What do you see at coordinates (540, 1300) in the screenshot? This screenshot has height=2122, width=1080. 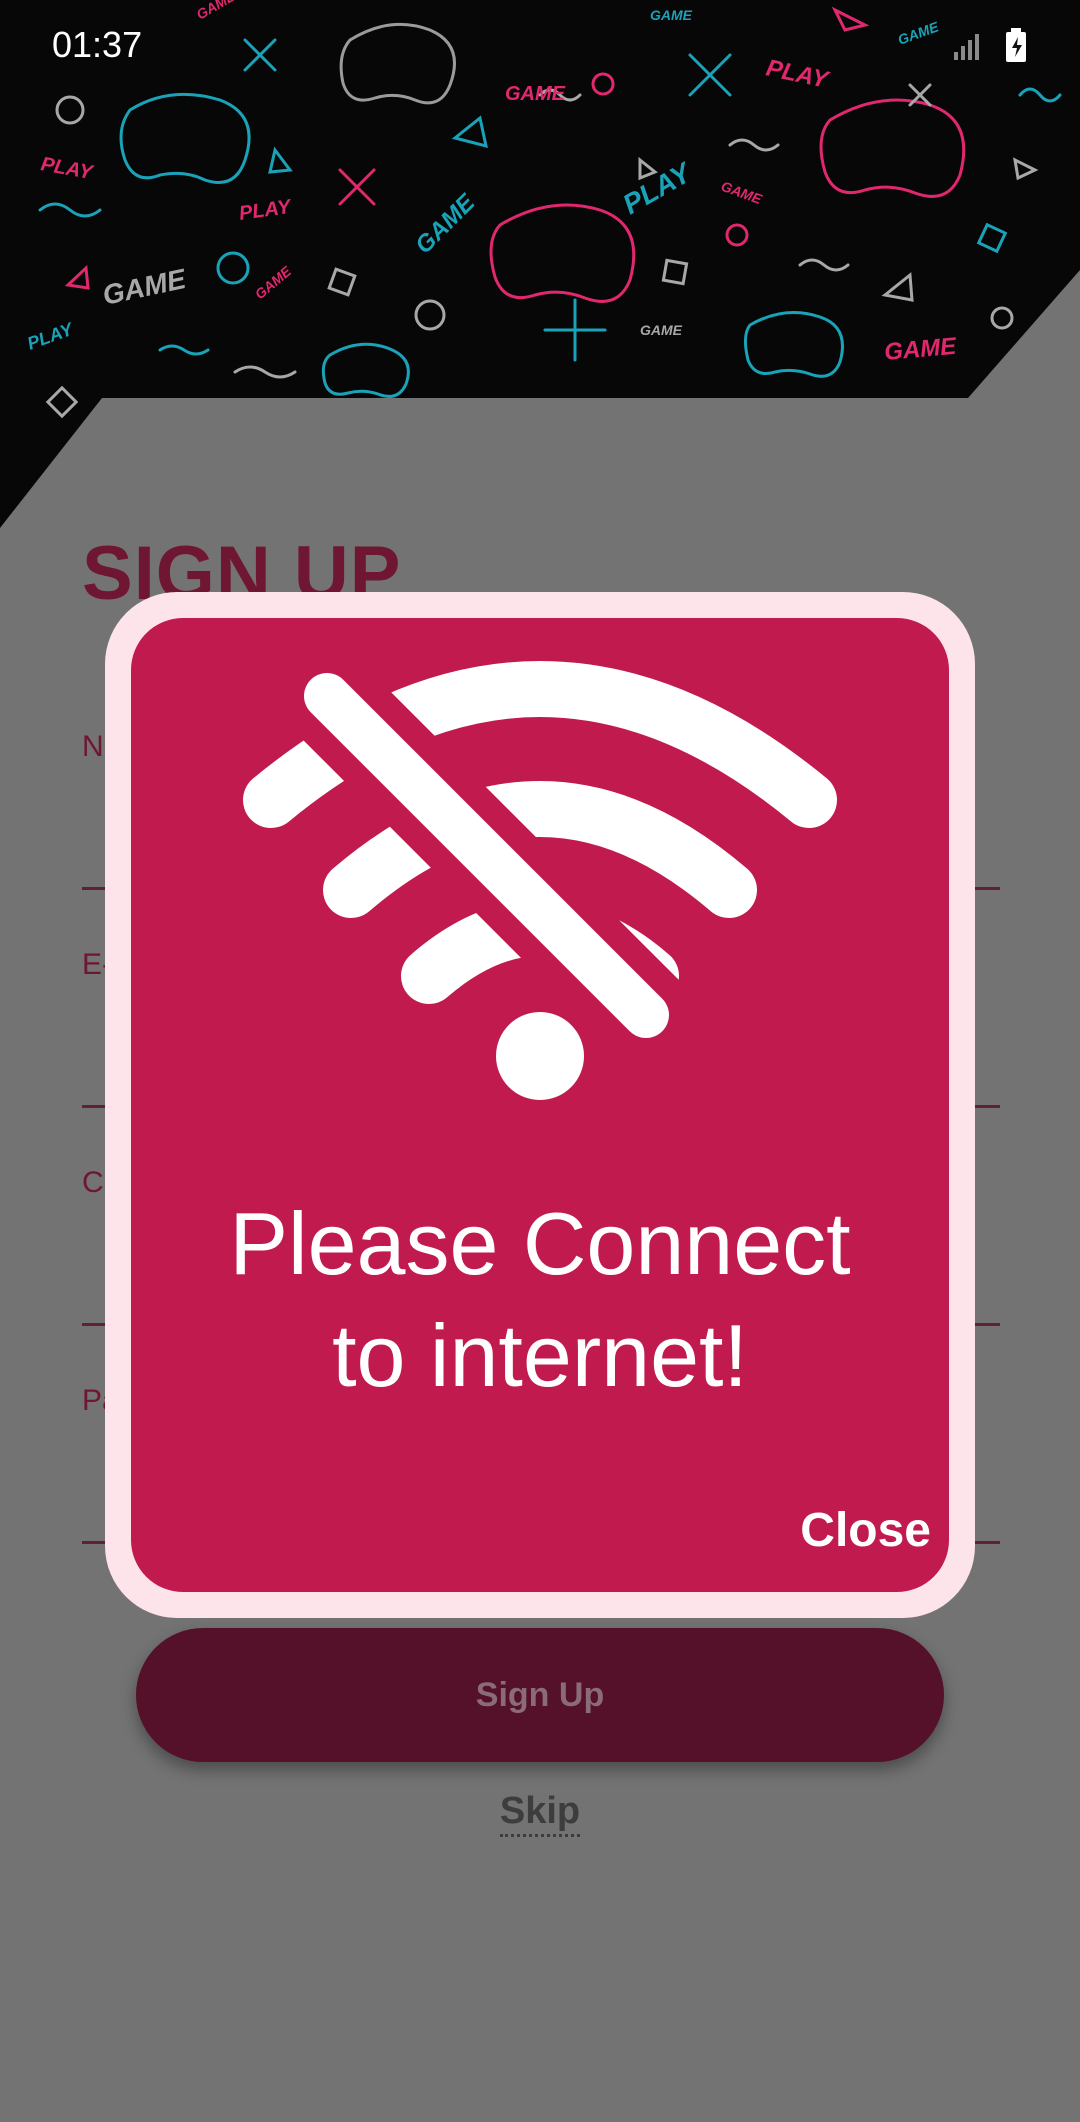 I see `dialog-message: Please Connect to internet!` at bounding box center [540, 1300].